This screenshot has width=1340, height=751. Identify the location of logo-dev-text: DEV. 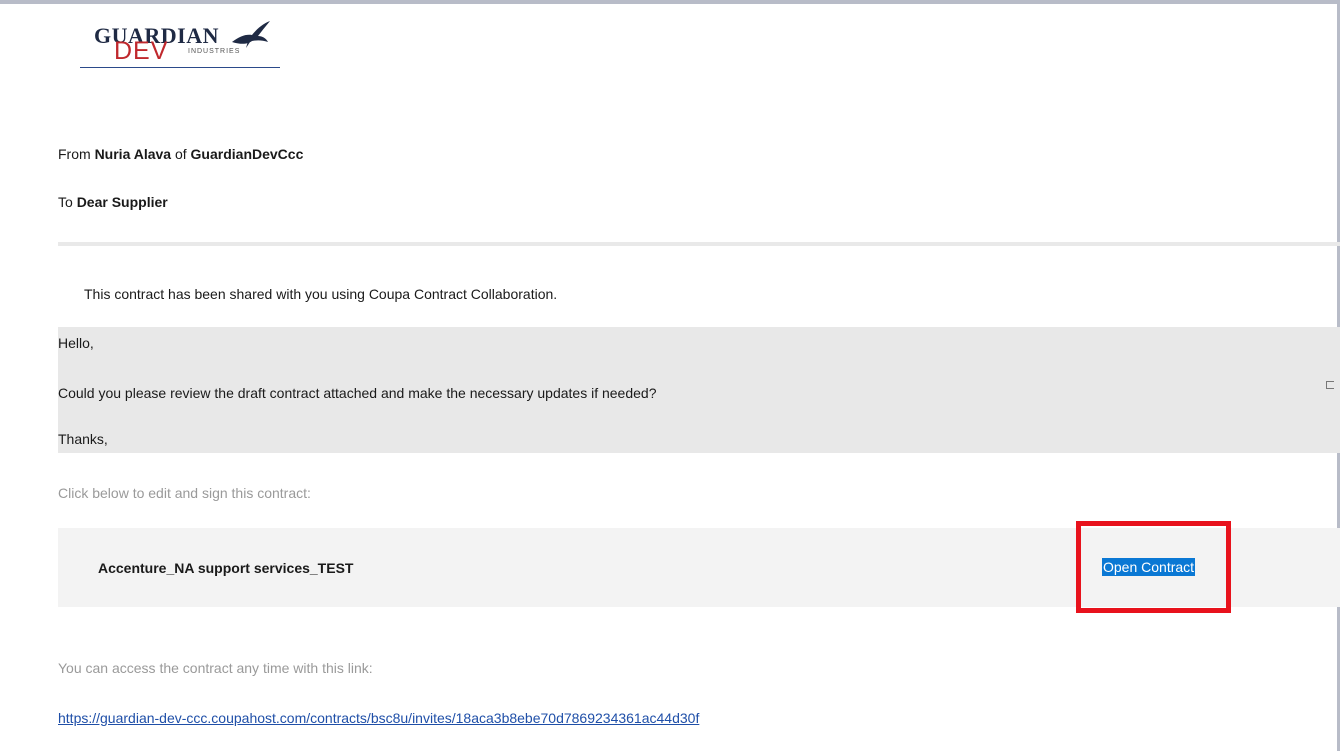
(141, 51).